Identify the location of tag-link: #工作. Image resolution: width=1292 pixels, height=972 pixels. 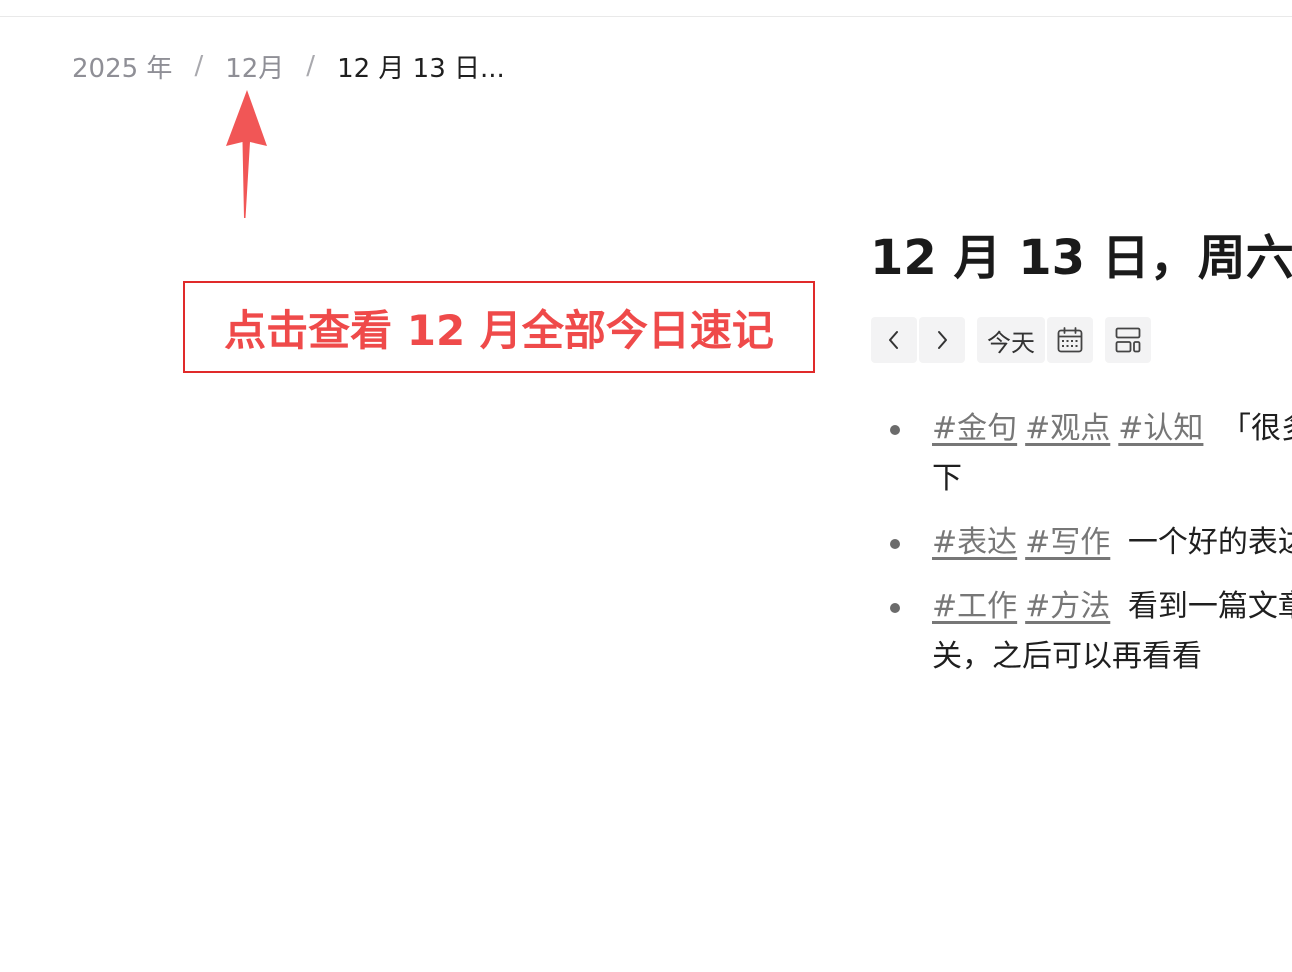
(974, 606).